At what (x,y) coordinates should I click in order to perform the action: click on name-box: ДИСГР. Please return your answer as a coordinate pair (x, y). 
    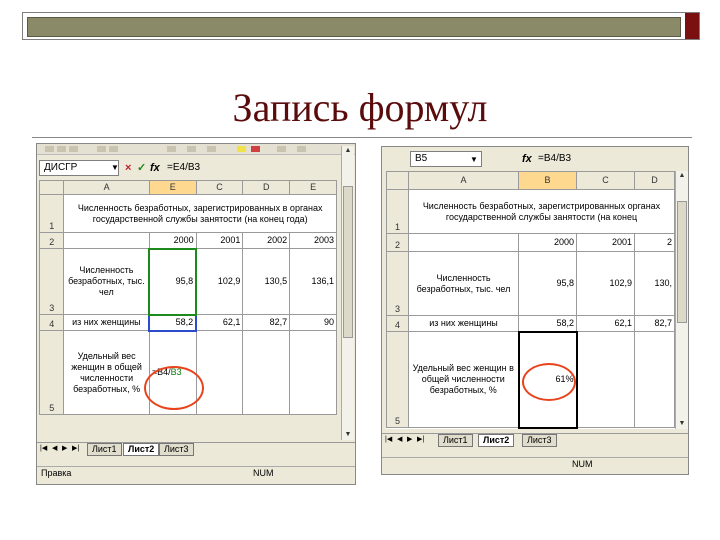
    Looking at the image, I should click on (79, 168).